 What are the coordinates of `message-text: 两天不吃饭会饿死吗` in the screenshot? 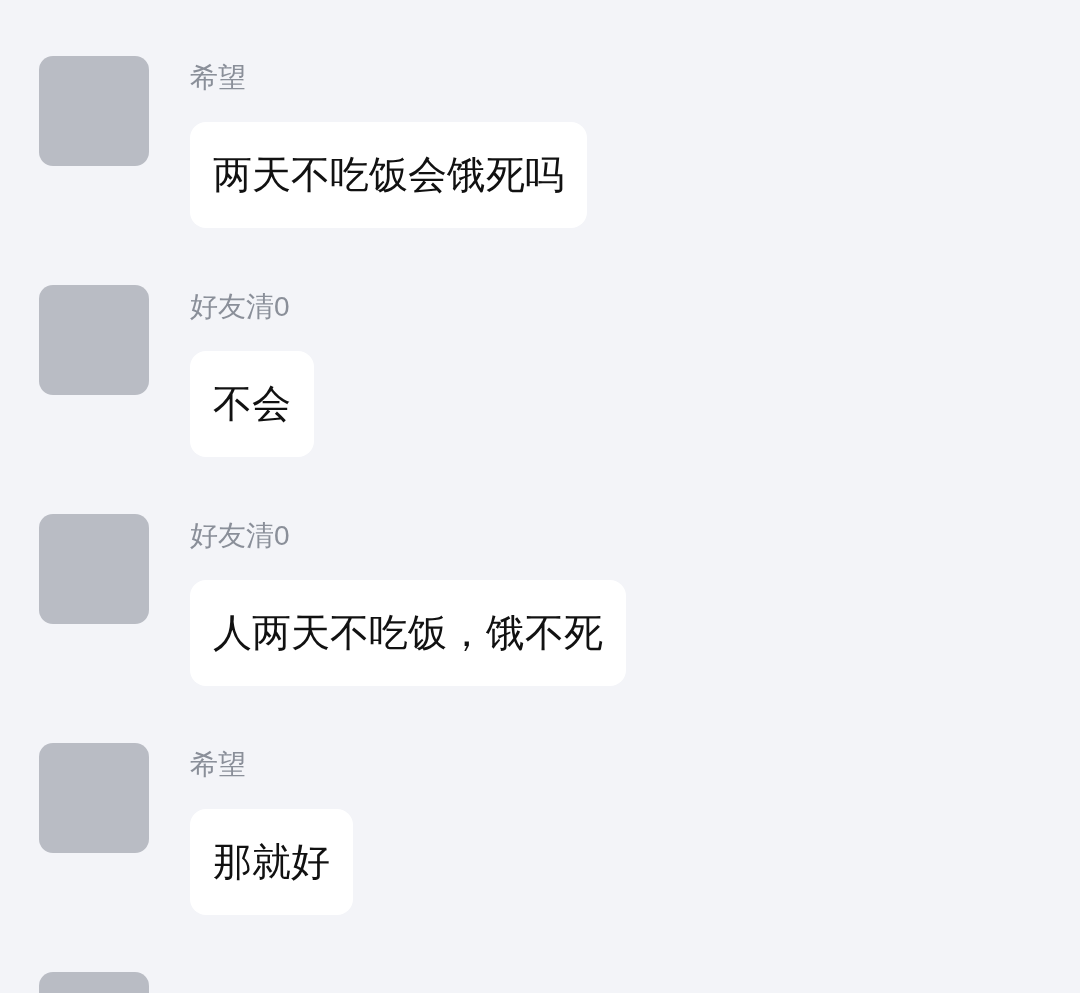 It's located at (388, 174).